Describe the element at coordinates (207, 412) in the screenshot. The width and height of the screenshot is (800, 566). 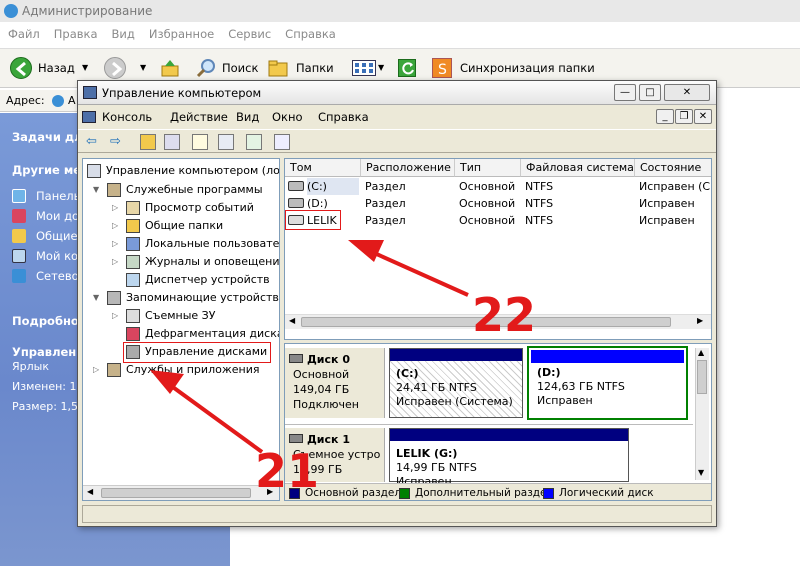
I see `arrow-to-disk-management` at that location.